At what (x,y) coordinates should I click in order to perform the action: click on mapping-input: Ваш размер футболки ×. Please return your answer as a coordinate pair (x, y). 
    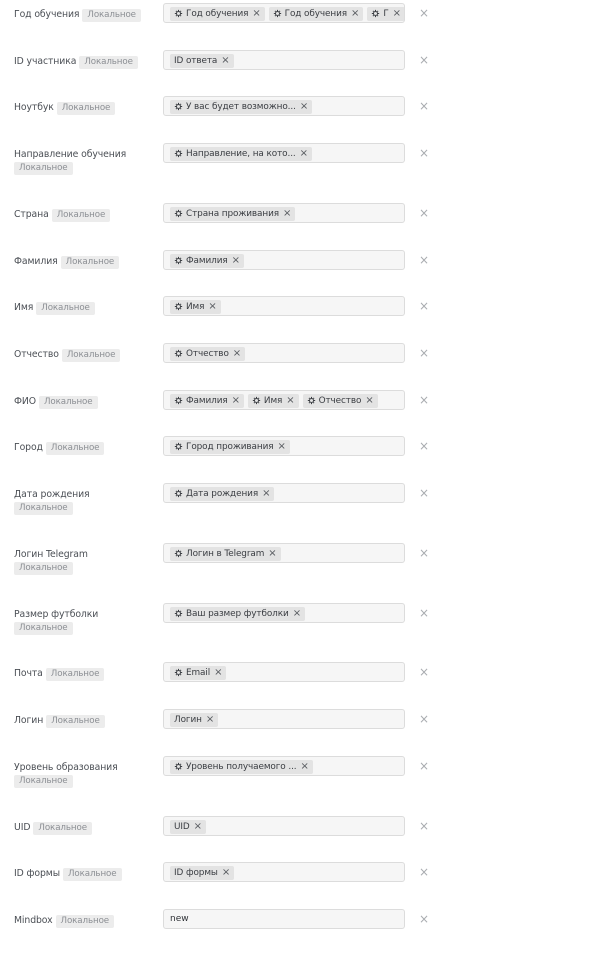
    Looking at the image, I should click on (284, 613).